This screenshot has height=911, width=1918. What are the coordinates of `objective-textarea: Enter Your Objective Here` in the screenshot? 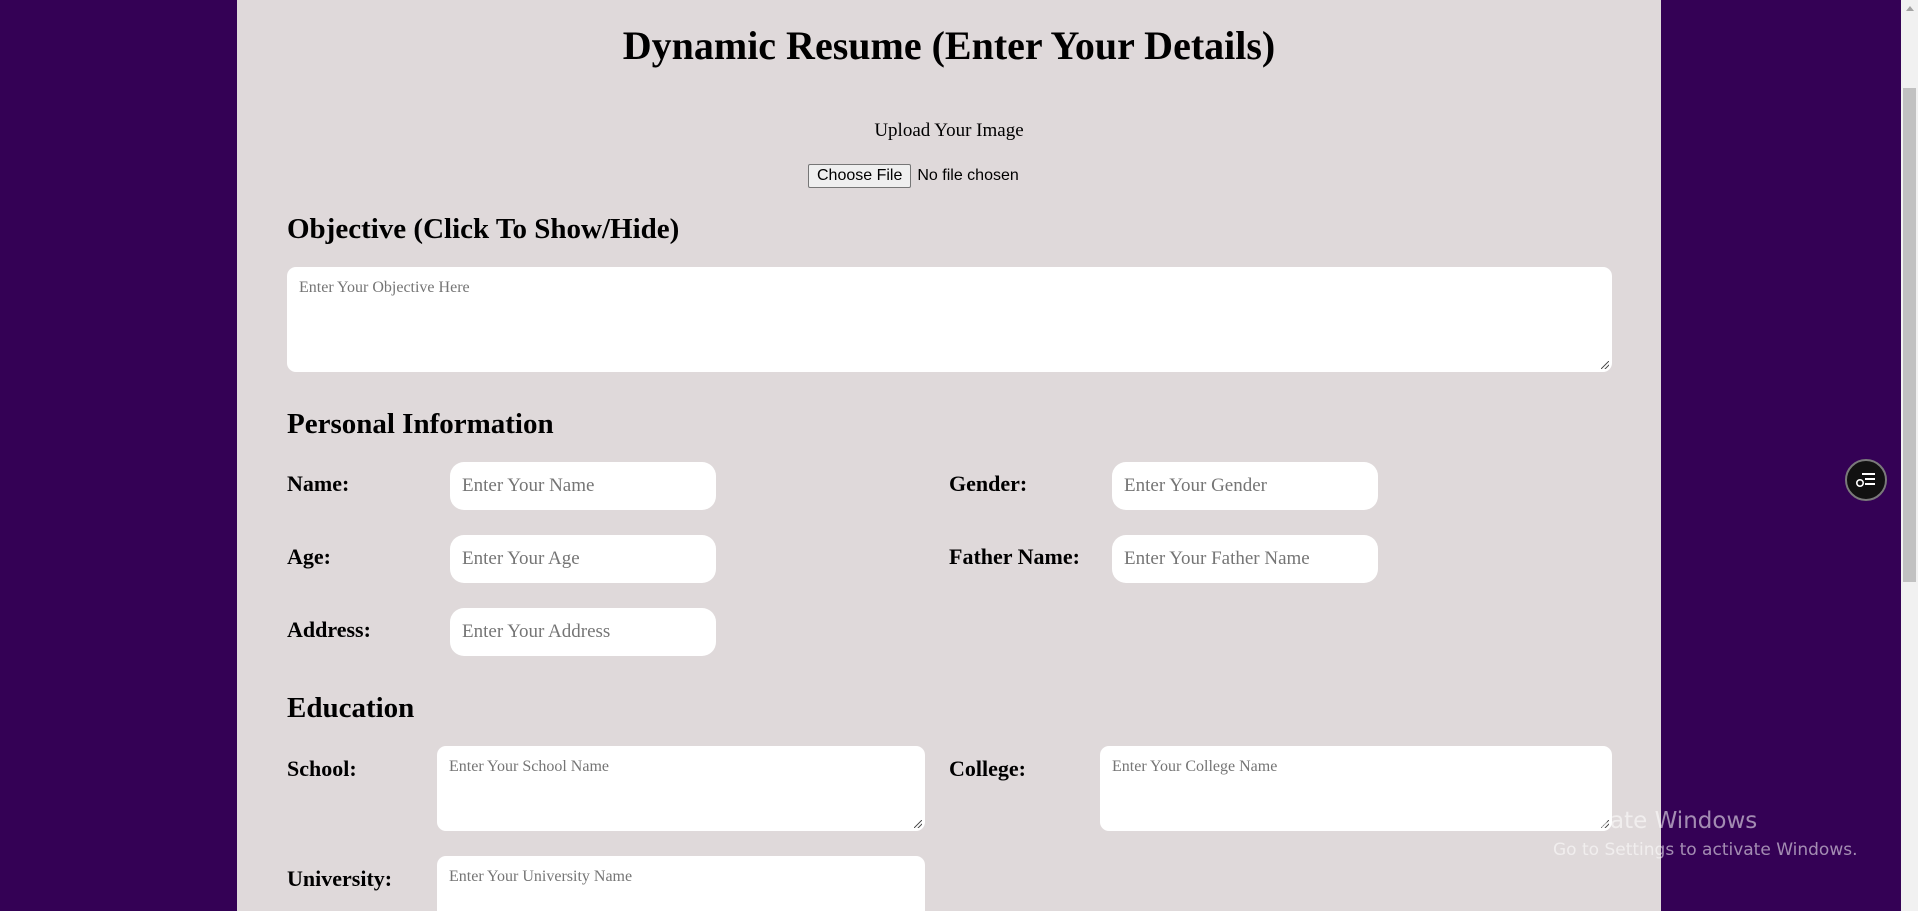 It's located at (949, 319).